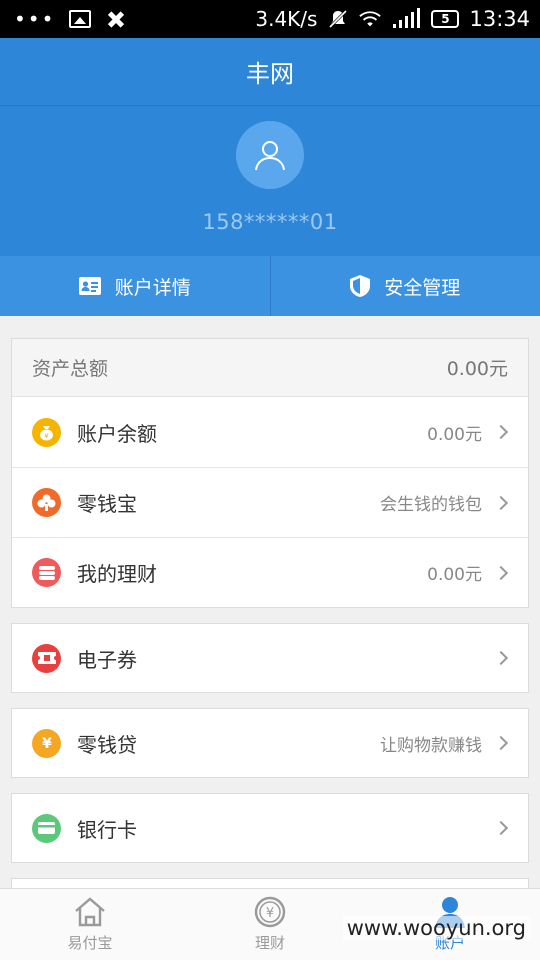 Image resolution: width=540 pixels, height=960 pixels. What do you see at coordinates (117, 574) in the screenshot?
I see `my-investment-label: 我的理财` at bounding box center [117, 574].